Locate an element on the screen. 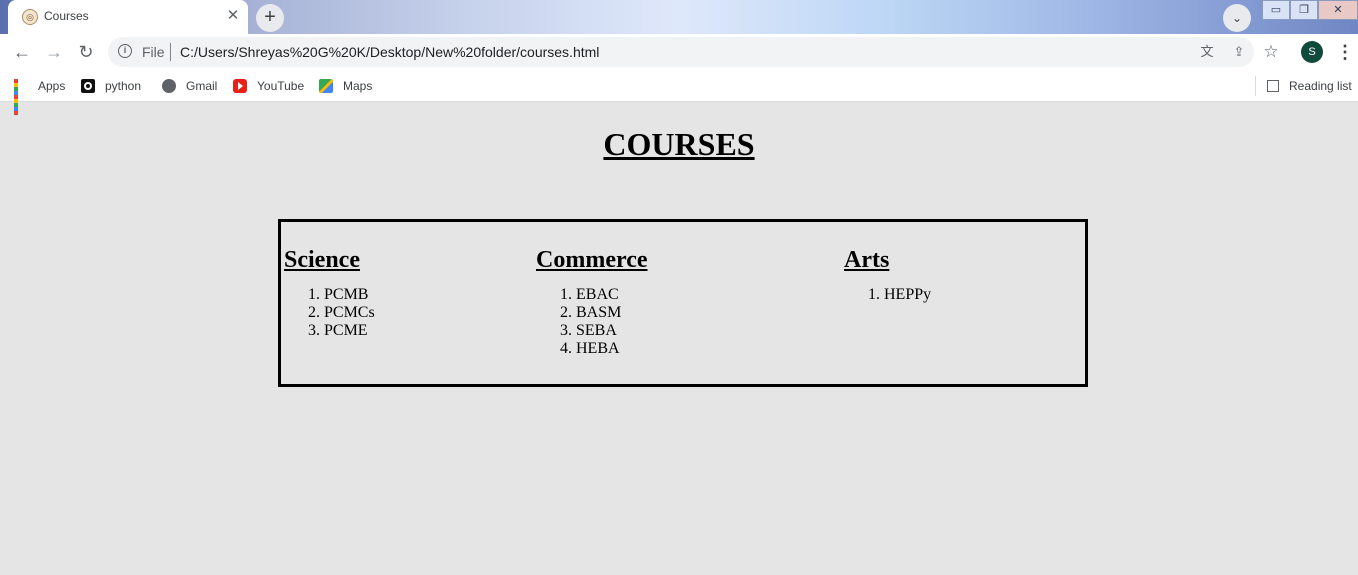 The image size is (1358, 575). restore-button: ❐ is located at coordinates (1304, 10).